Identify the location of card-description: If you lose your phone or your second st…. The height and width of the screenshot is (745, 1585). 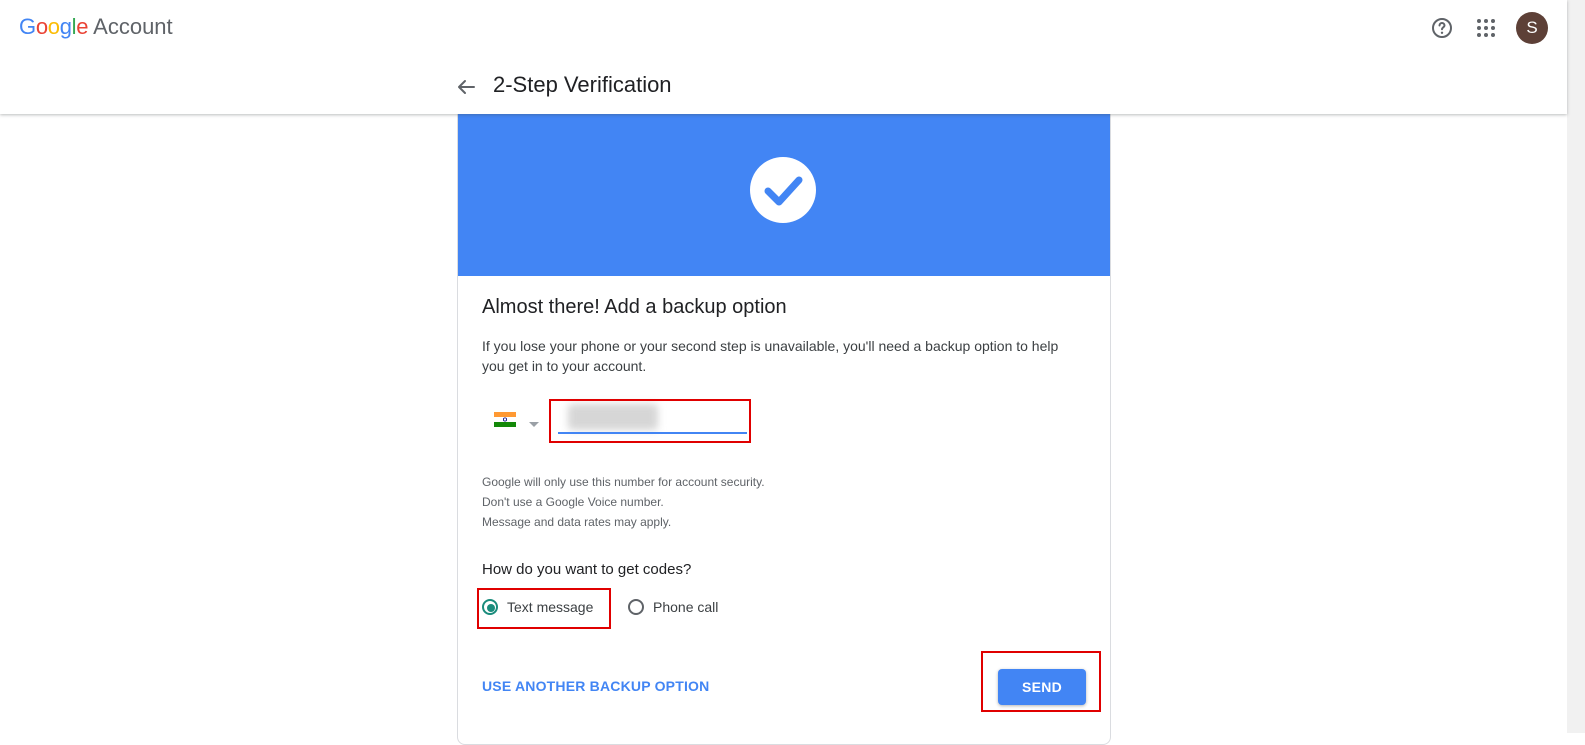
(770, 356).